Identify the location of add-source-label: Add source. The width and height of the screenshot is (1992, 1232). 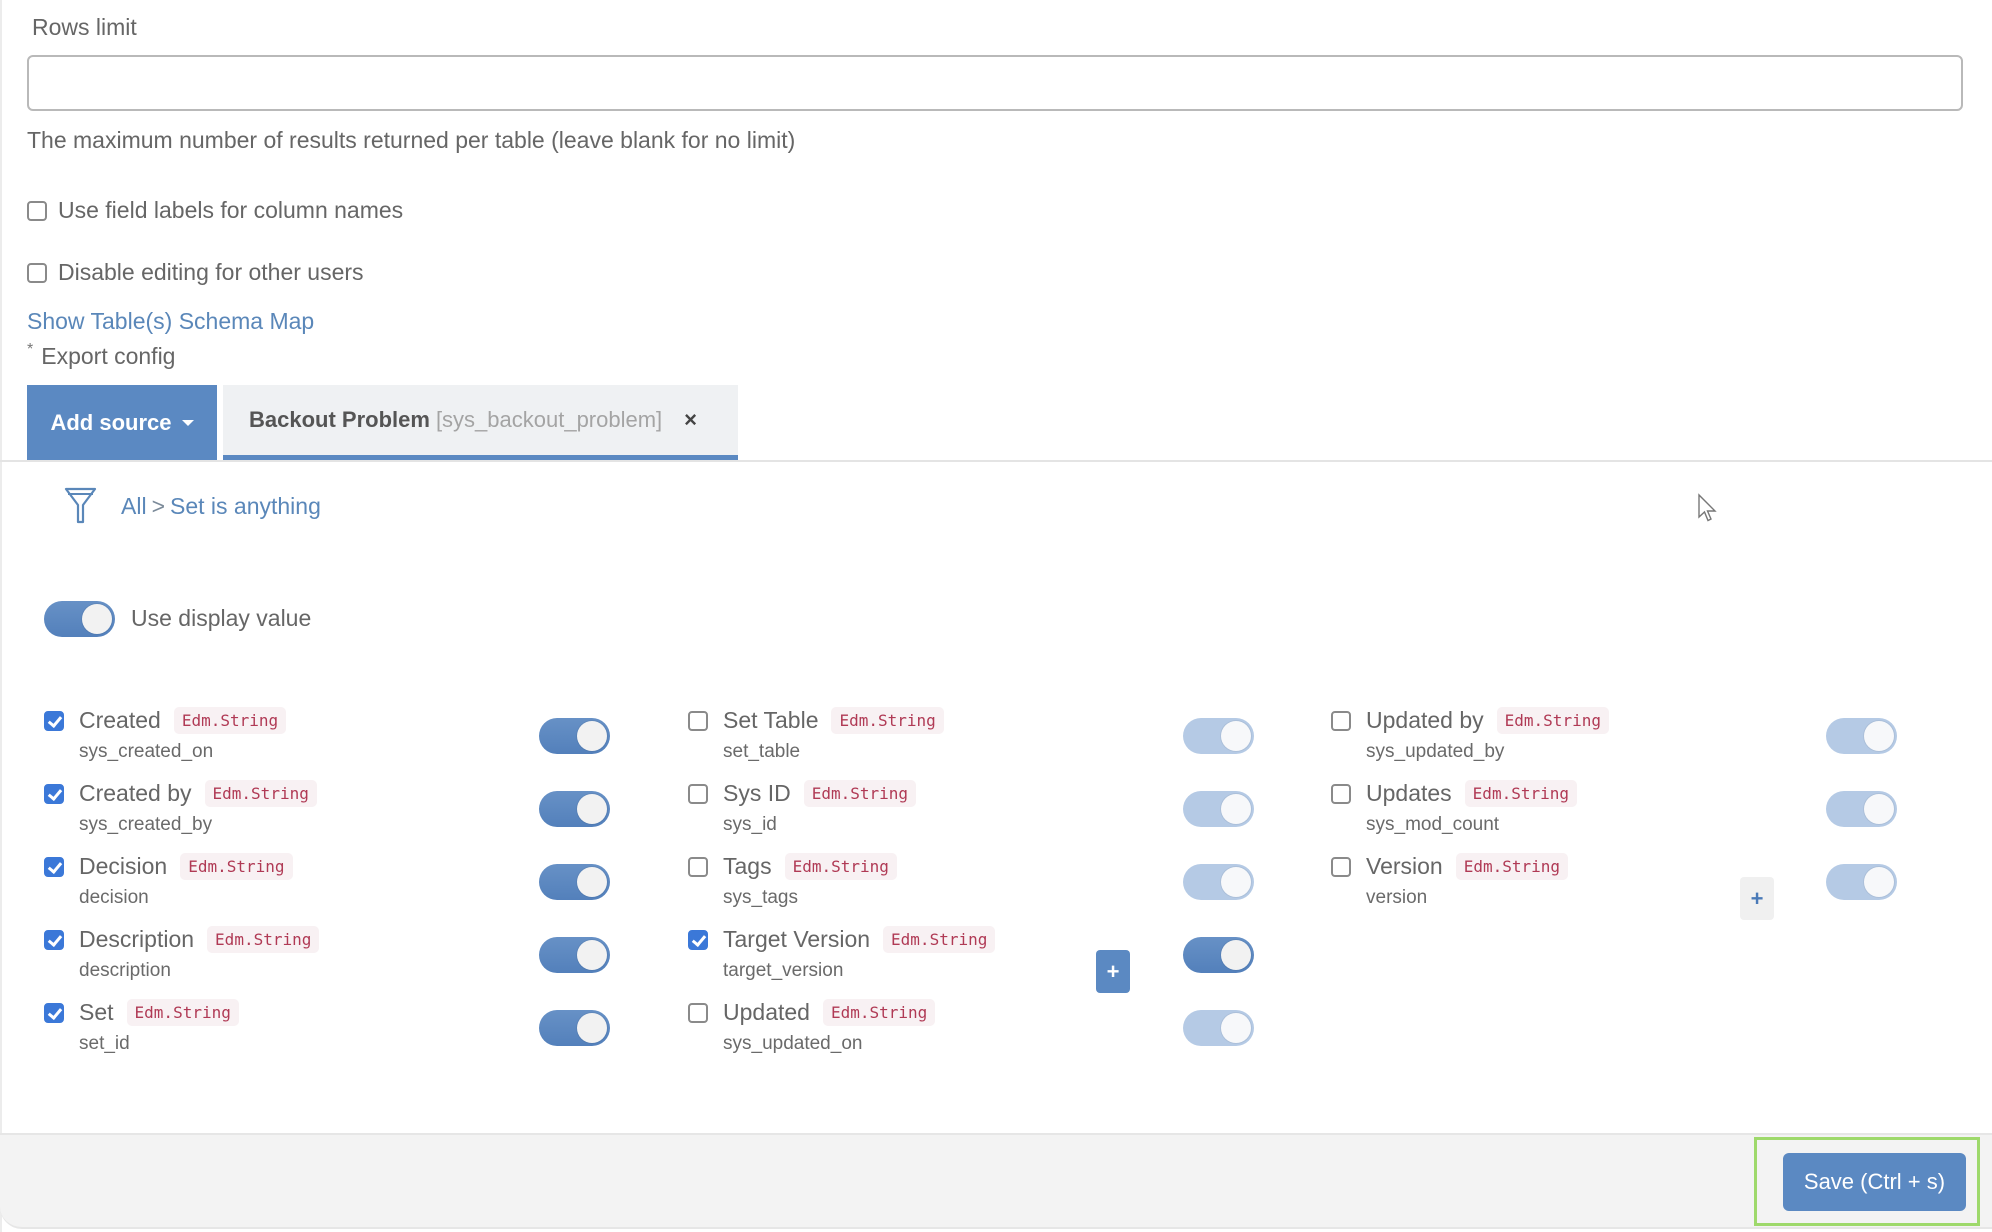
(111, 422).